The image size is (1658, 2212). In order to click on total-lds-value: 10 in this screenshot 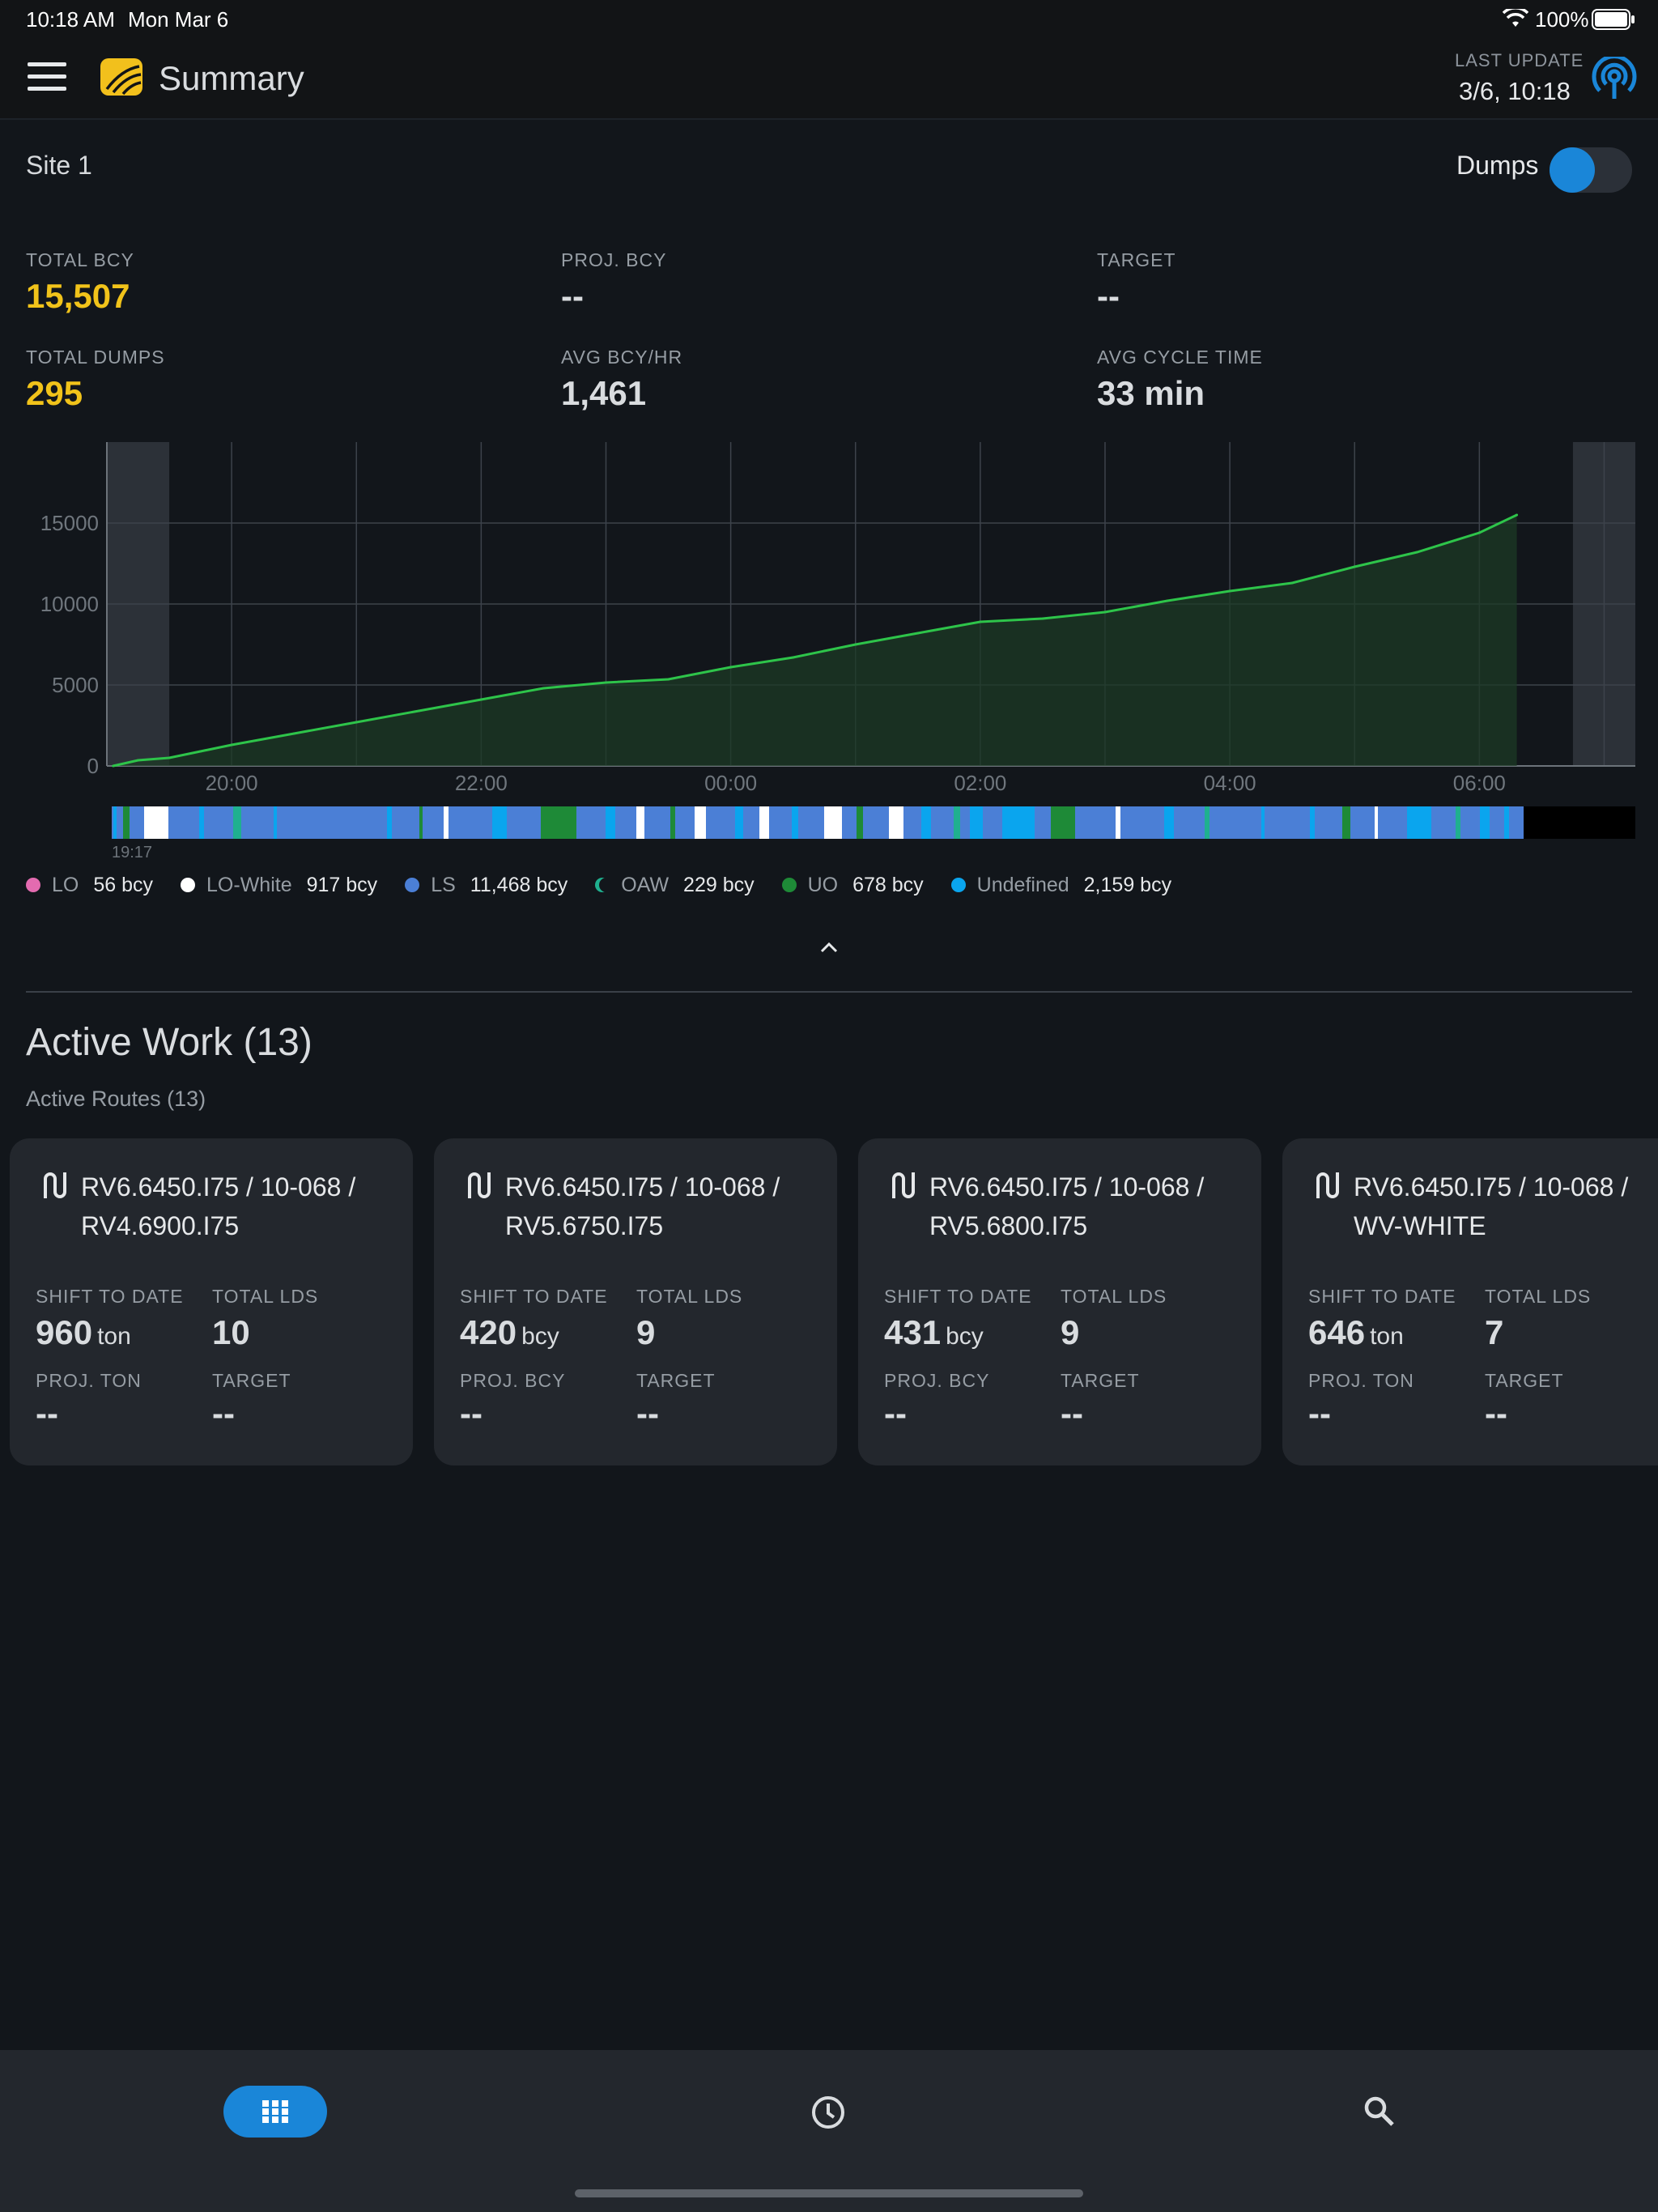, I will do `click(231, 1332)`.